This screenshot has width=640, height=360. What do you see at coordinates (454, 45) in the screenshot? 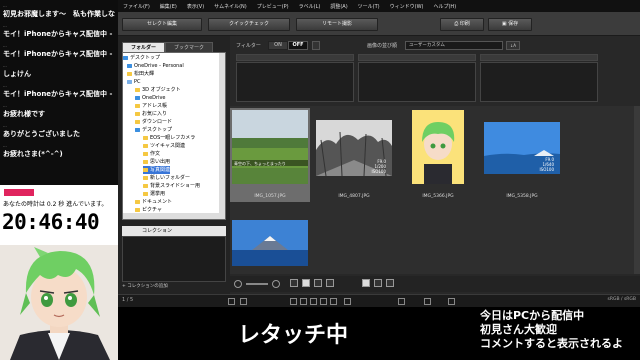
I see `sort-select: ユーザーカスタム` at bounding box center [454, 45].